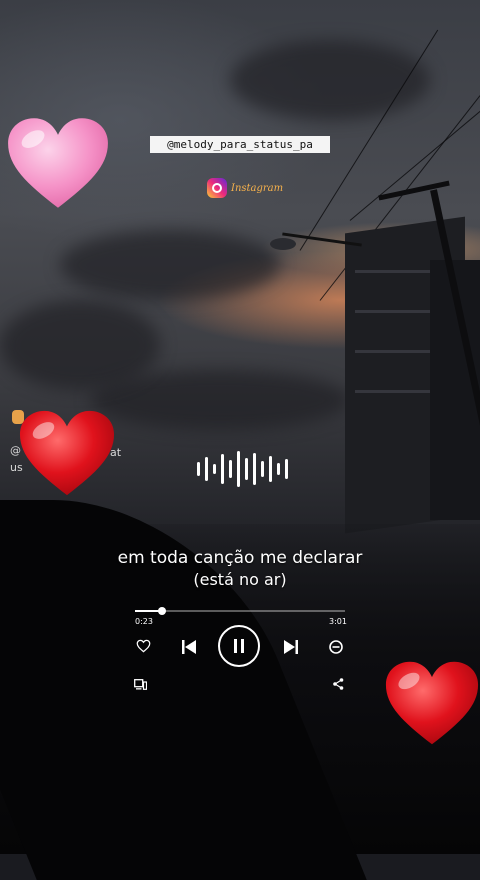 The image size is (480, 880). I want to click on elapsed-time: 0:23, so click(144, 621).